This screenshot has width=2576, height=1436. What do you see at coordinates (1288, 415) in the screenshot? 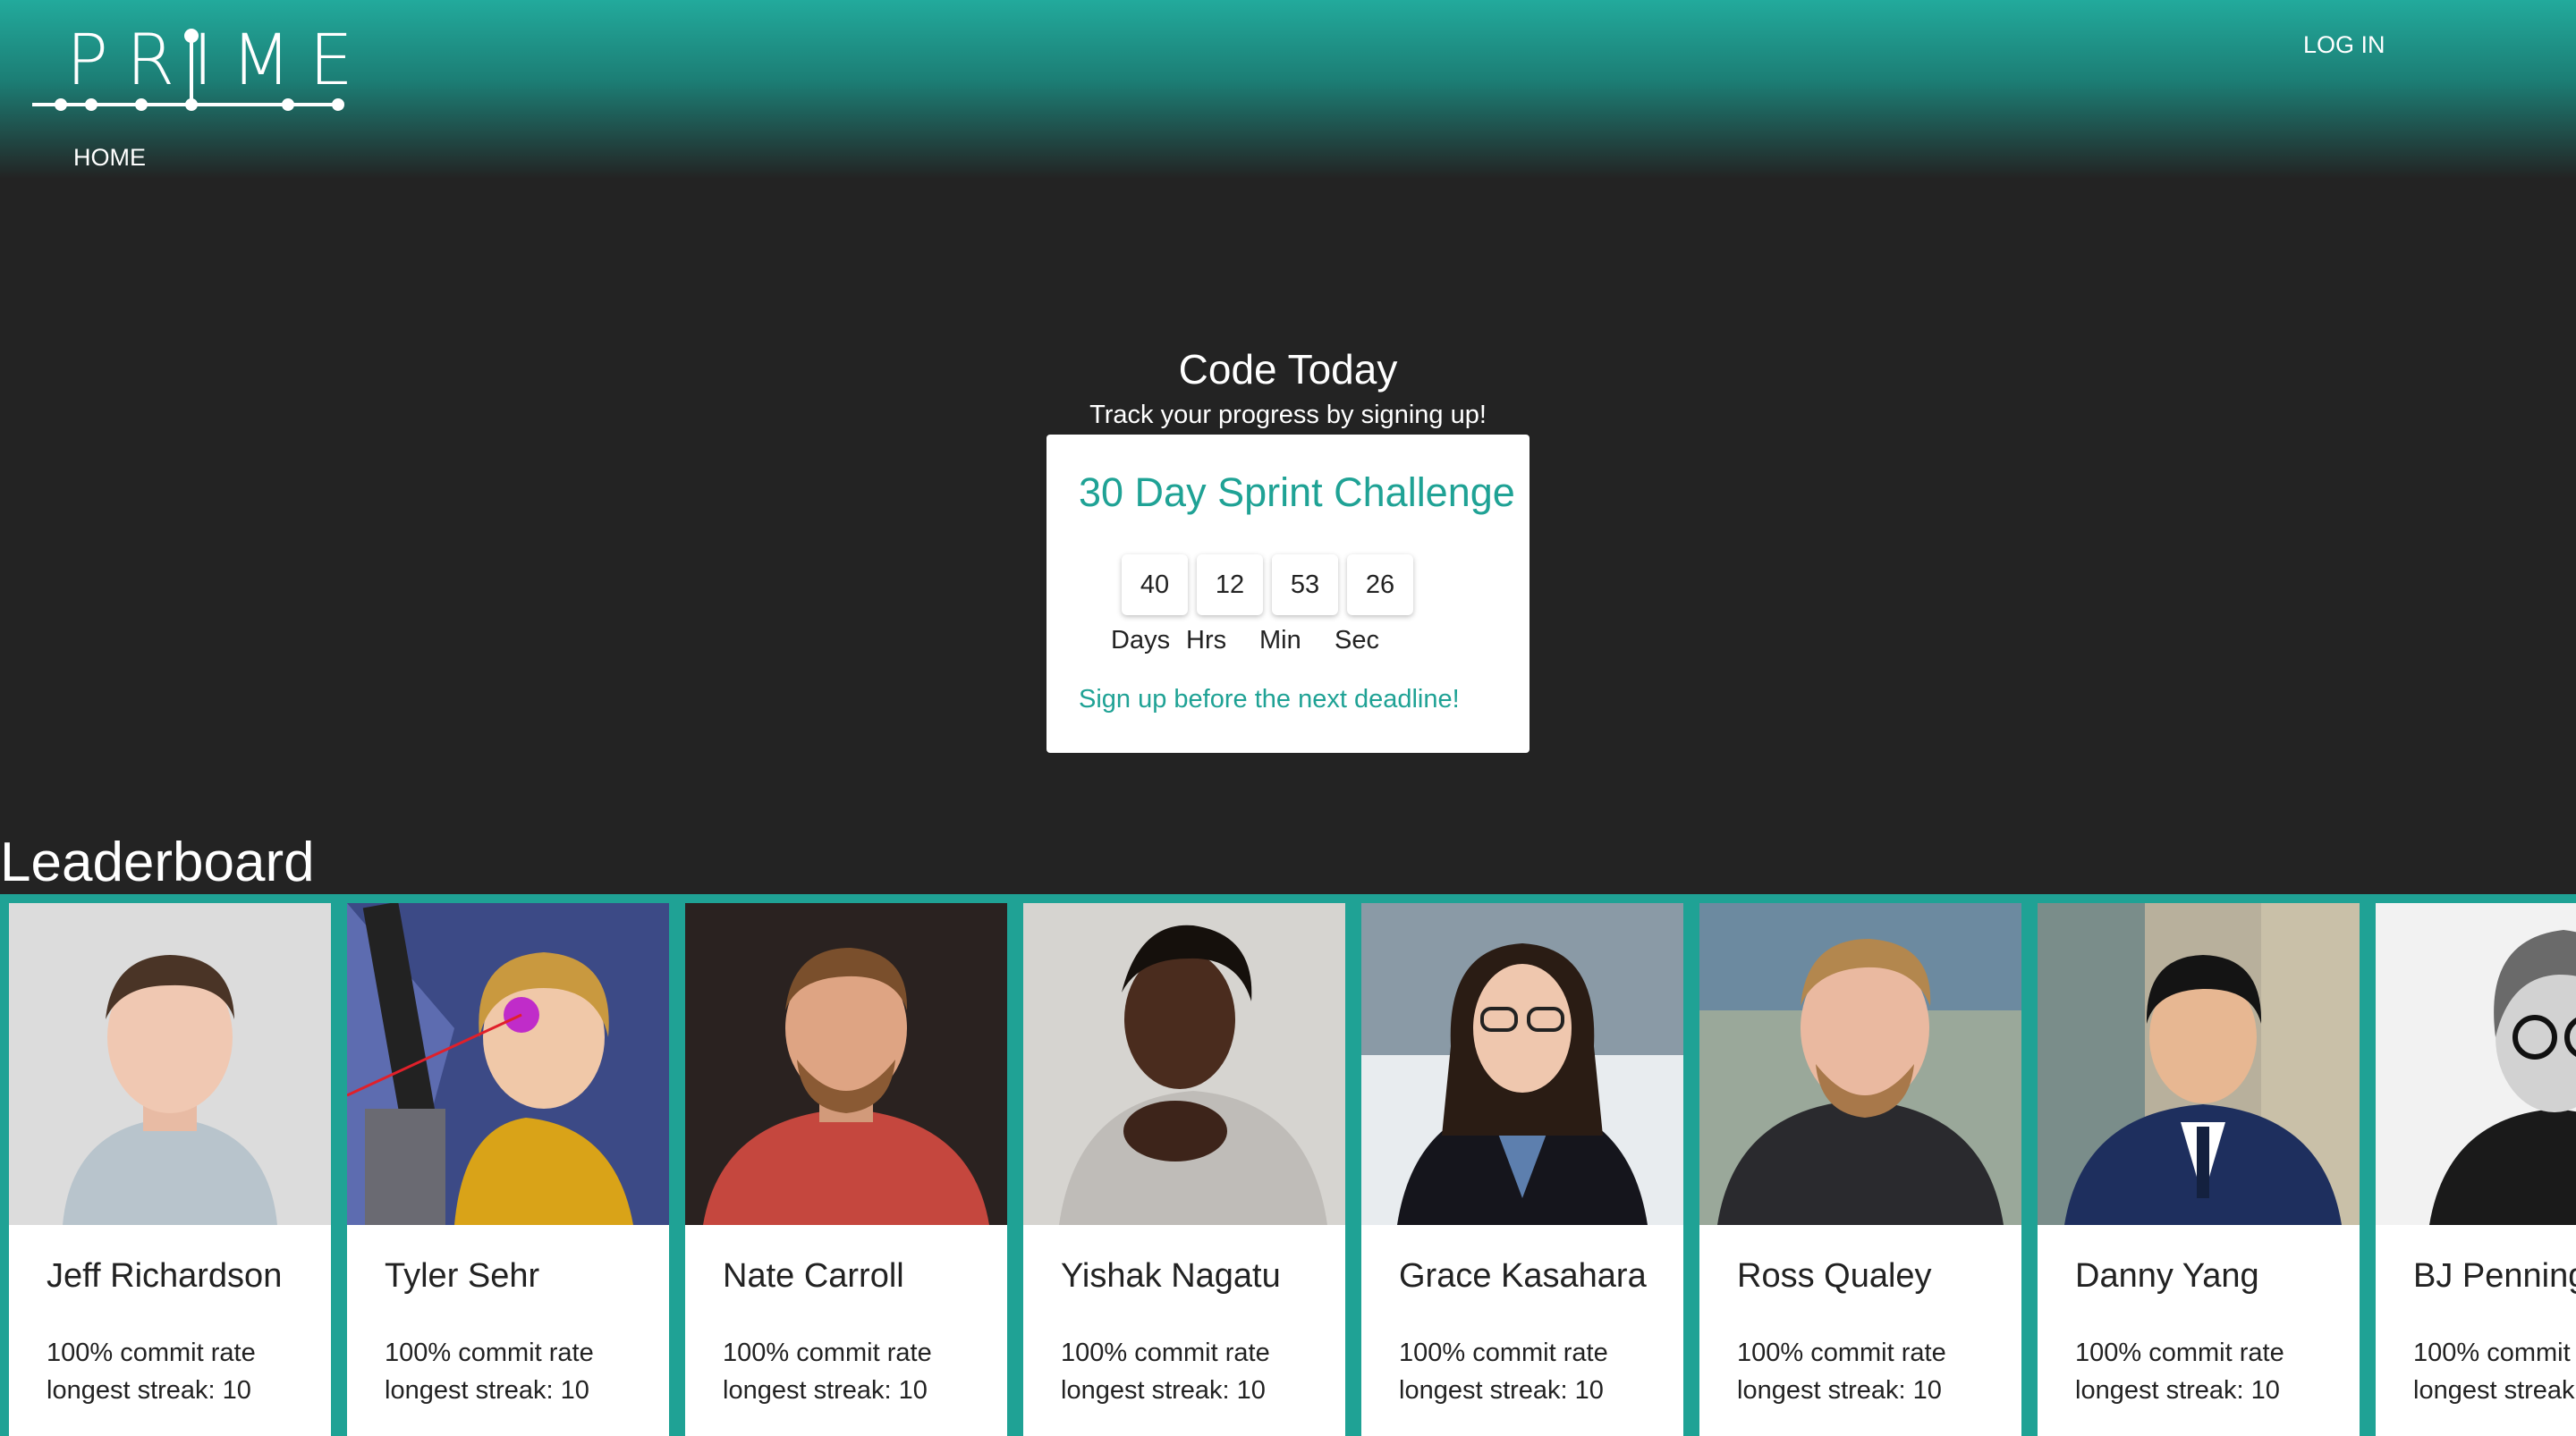
I see `hero-subtitle: Track your progress by signing up!` at bounding box center [1288, 415].